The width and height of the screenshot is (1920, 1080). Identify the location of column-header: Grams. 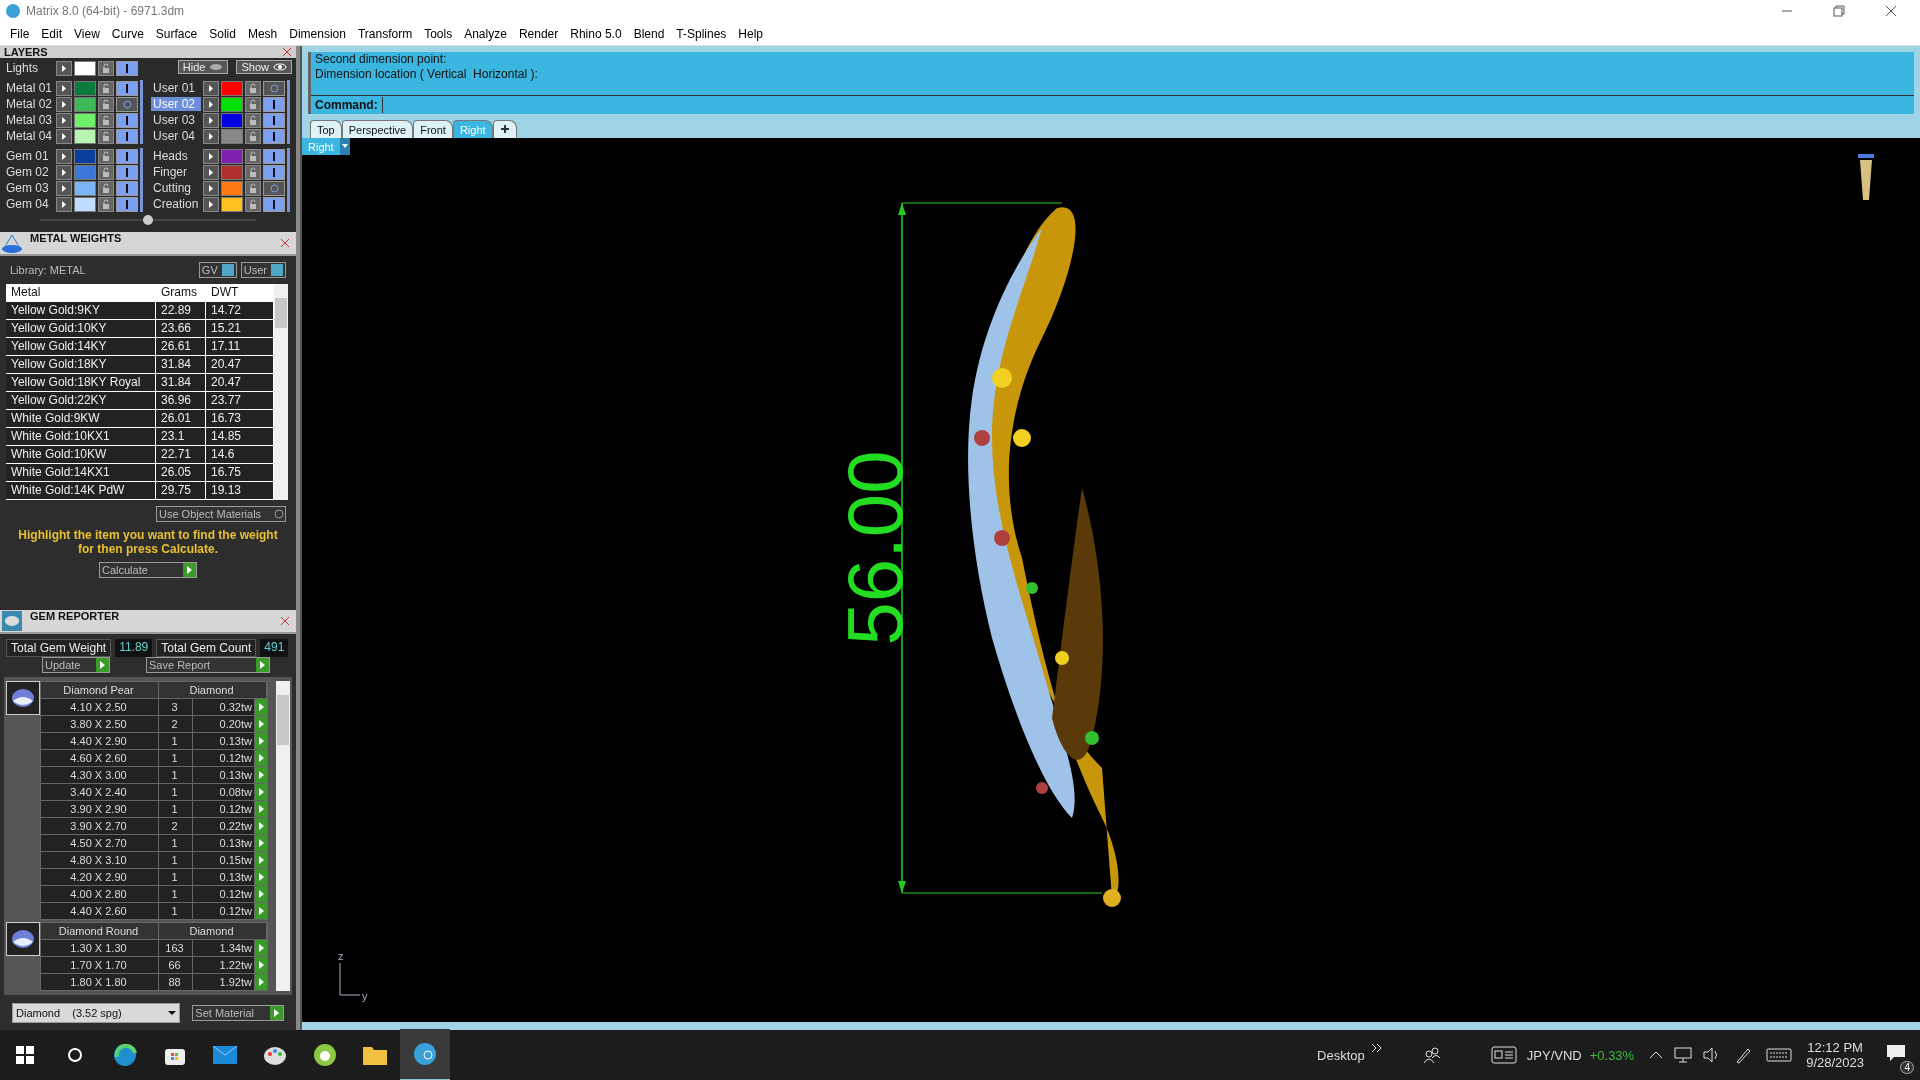
(181, 292).